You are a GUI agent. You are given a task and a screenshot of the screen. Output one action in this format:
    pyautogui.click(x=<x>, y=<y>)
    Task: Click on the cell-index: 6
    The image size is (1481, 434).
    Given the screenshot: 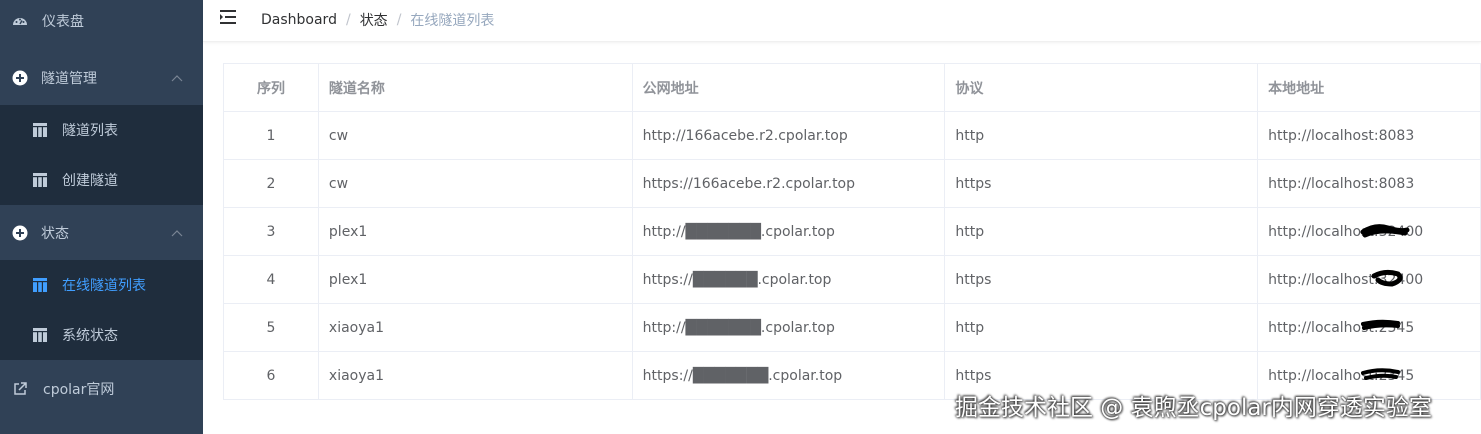 What is the action you would take?
    pyautogui.click(x=271, y=375)
    